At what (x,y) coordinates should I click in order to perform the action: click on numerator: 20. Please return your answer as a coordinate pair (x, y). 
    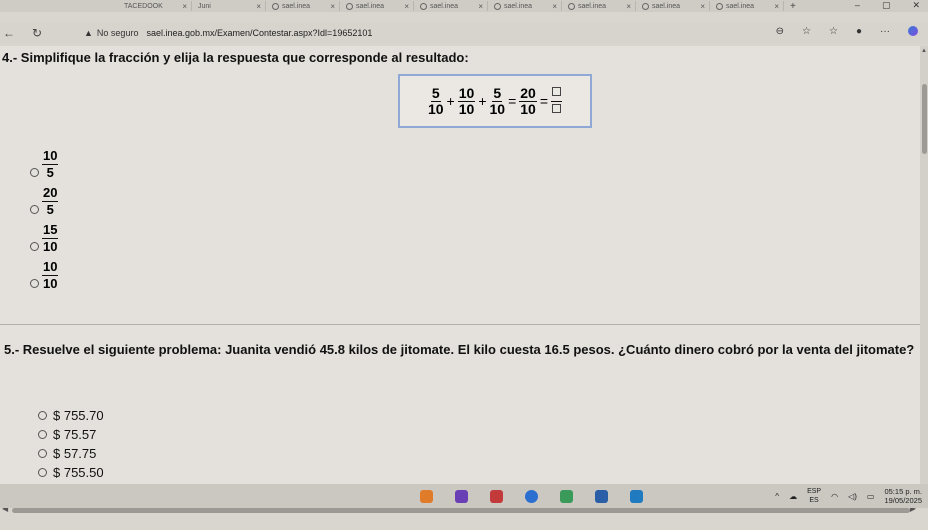
    Looking at the image, I should click on (528, 93).